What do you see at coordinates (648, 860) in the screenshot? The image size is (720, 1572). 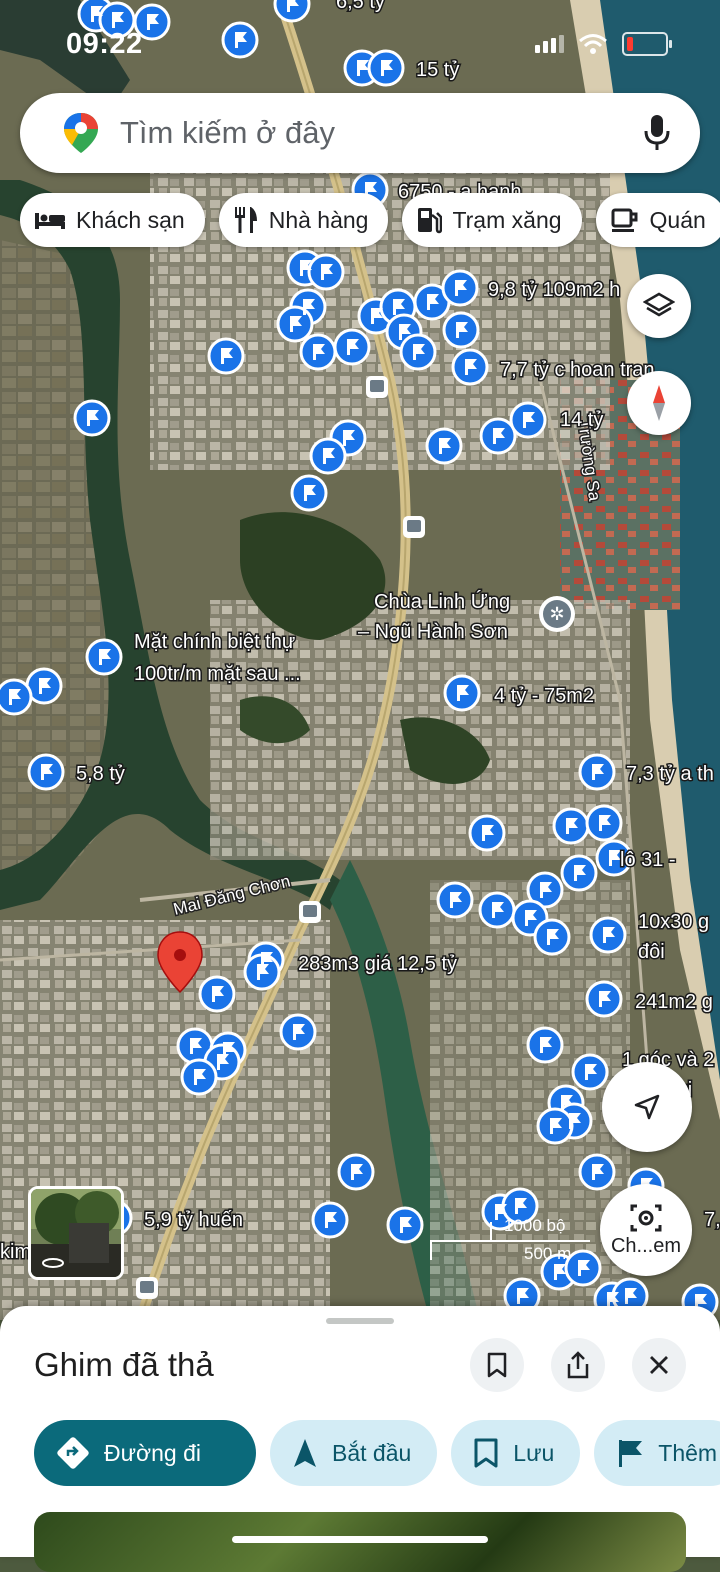 I see `map-label: lô 31 -` at bounding box center [648, 860].